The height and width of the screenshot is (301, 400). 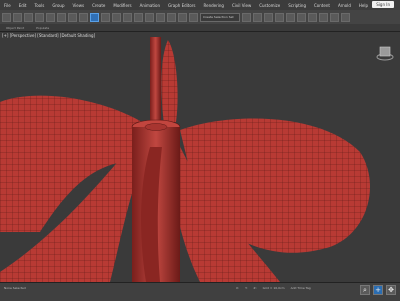 What do you see at coordinates (214, 5) in the screenshot?
I see `menu-item-rendering: Rendering` at bounding box center [214, 5].